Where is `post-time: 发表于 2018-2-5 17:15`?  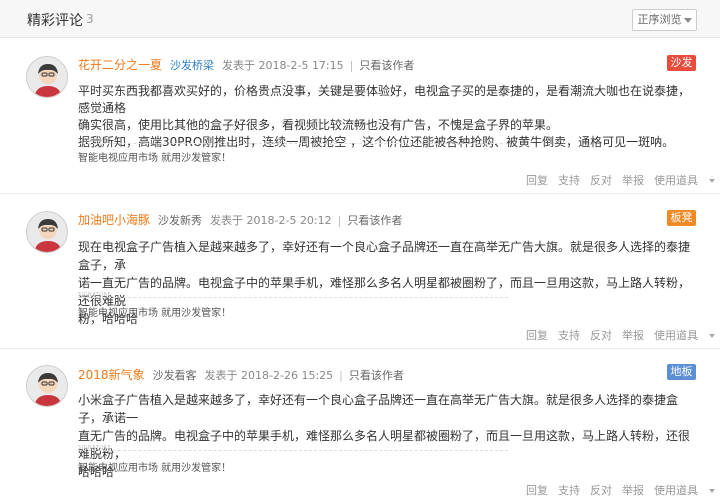
post-time: 发表于 2018-2-5 17:15 is located at coordinates (283, 65).